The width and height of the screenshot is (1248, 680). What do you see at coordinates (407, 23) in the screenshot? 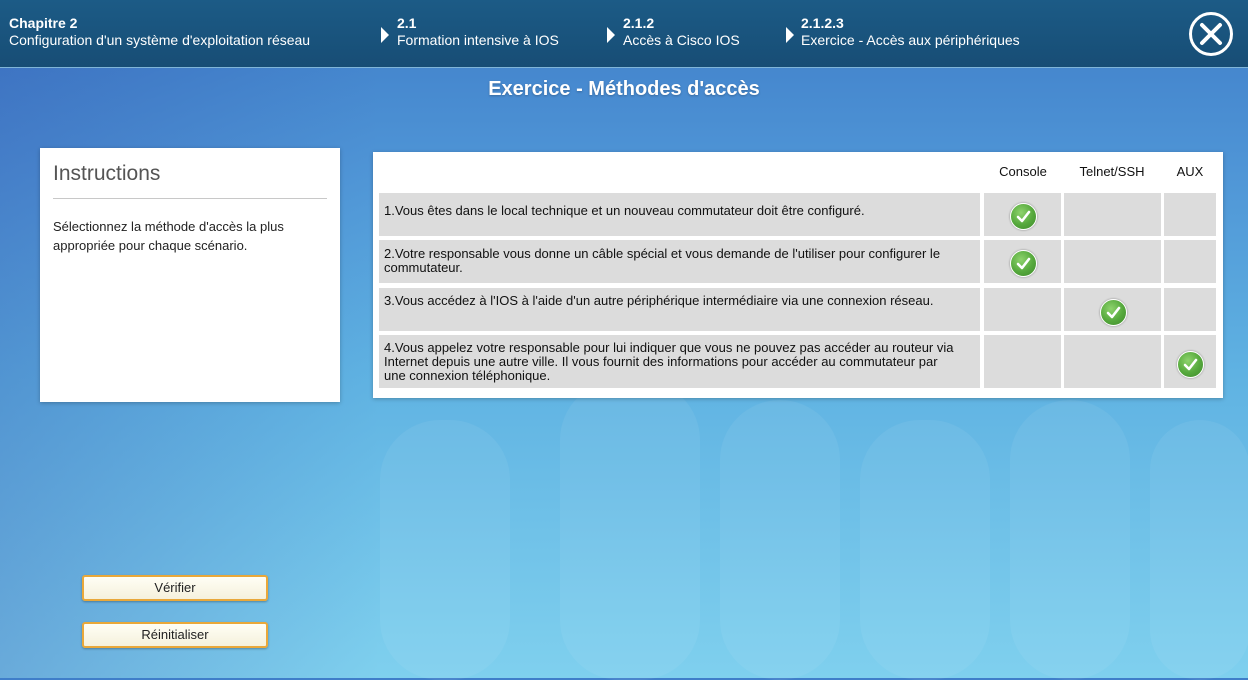
I see `breadcrumb-number: 2.1` at bounding box center [407, 23].